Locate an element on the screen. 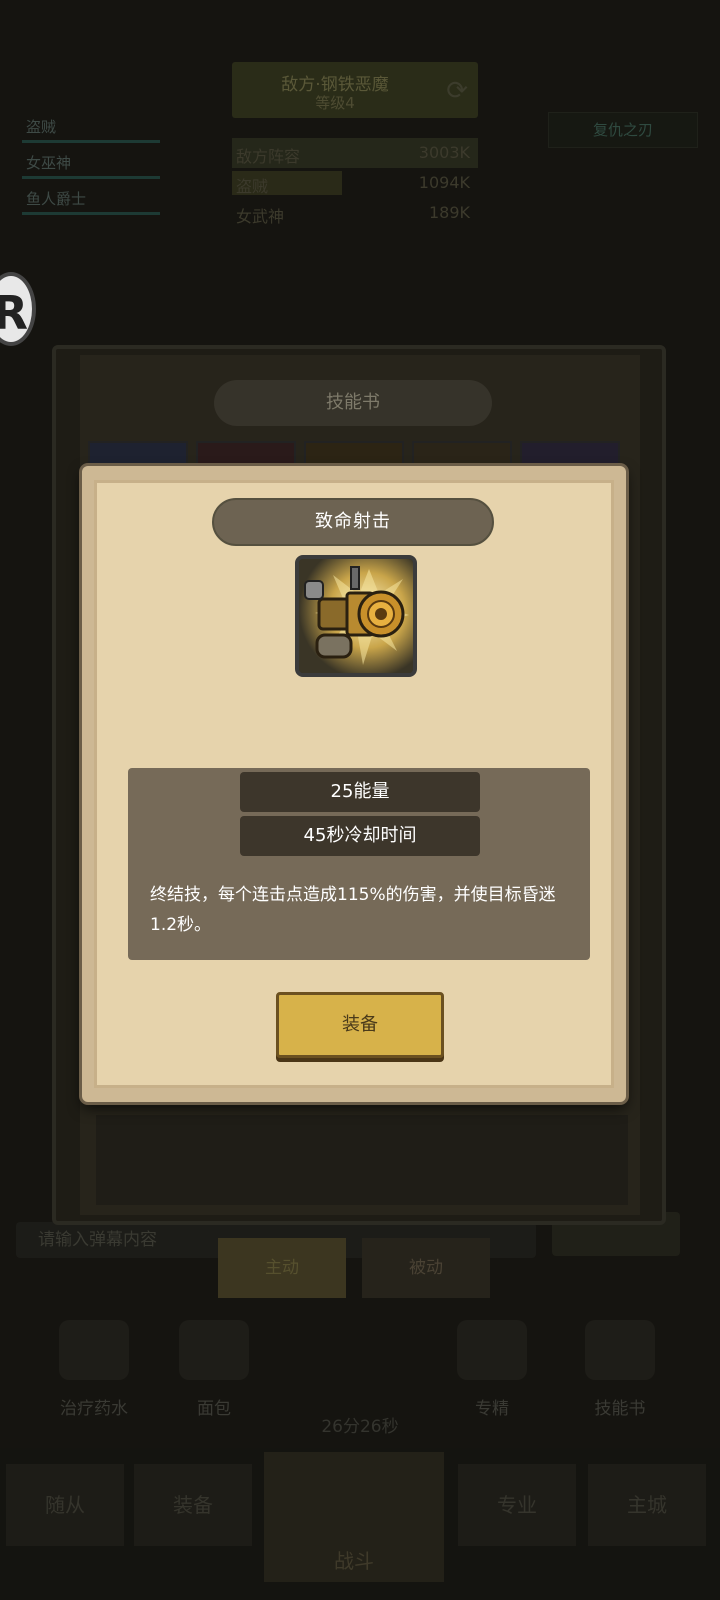 The width and height of the screenshot is (720, 1600). party-member: 盗贼 is located at coordinates (91, 130).